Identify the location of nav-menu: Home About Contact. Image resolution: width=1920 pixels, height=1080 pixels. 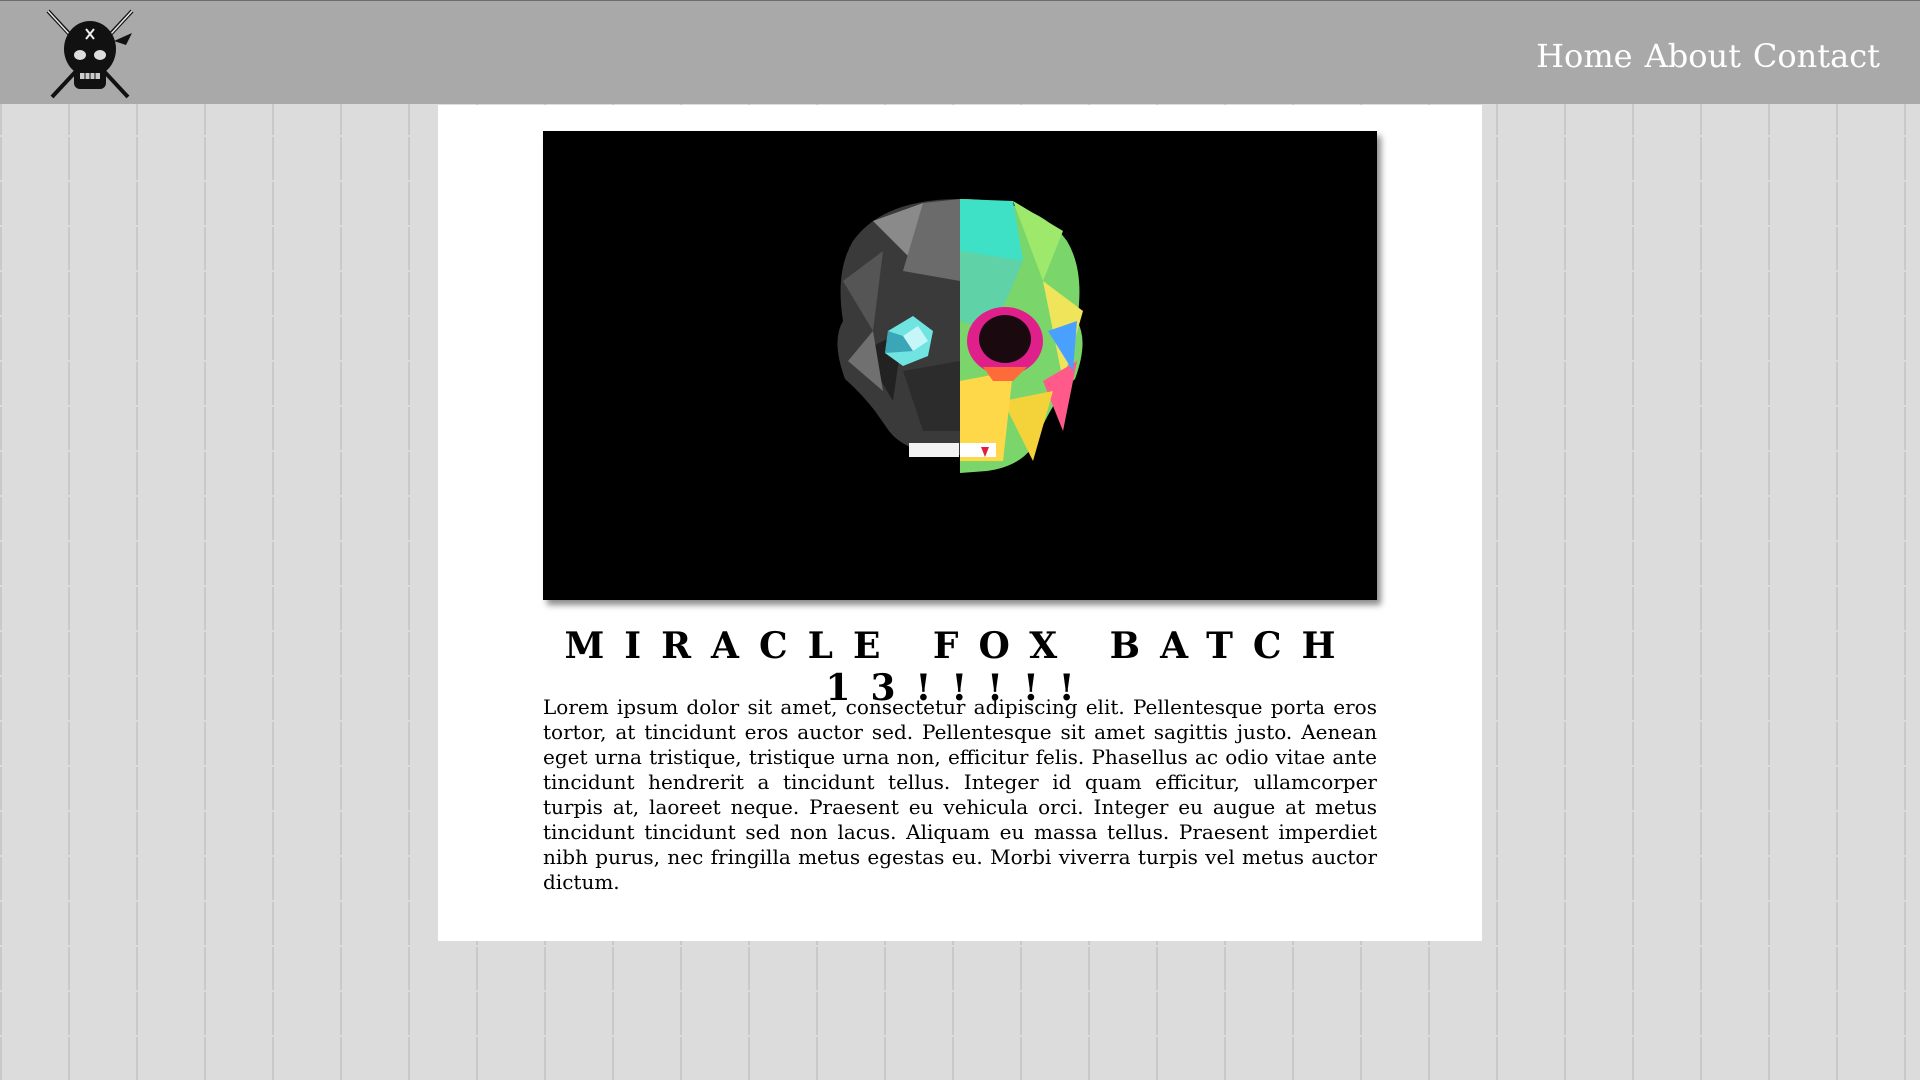
(1708, 56).